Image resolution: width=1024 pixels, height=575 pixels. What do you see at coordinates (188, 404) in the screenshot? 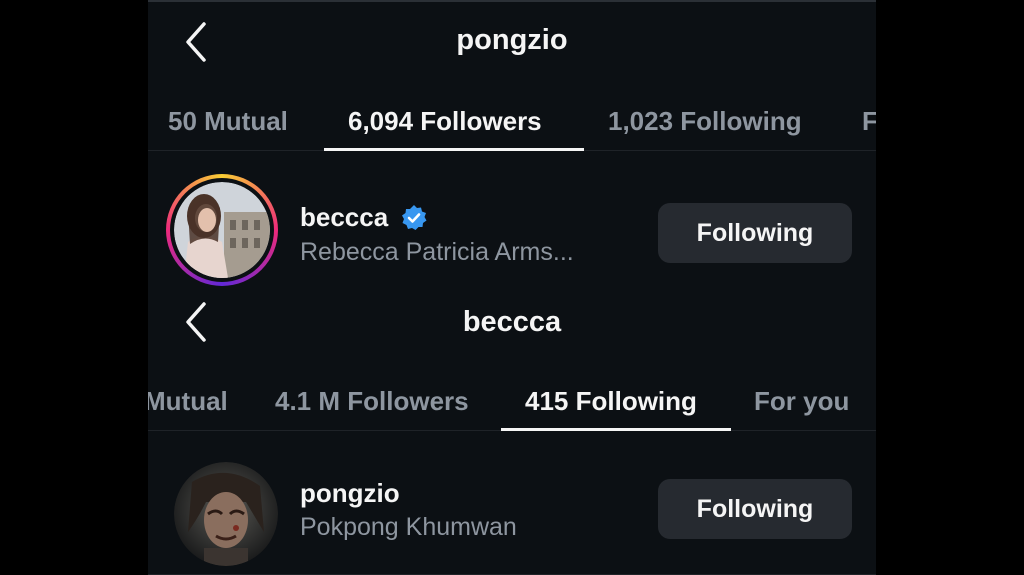
I see `tab-mutual: Mutual` at bounding box center [188, 404].